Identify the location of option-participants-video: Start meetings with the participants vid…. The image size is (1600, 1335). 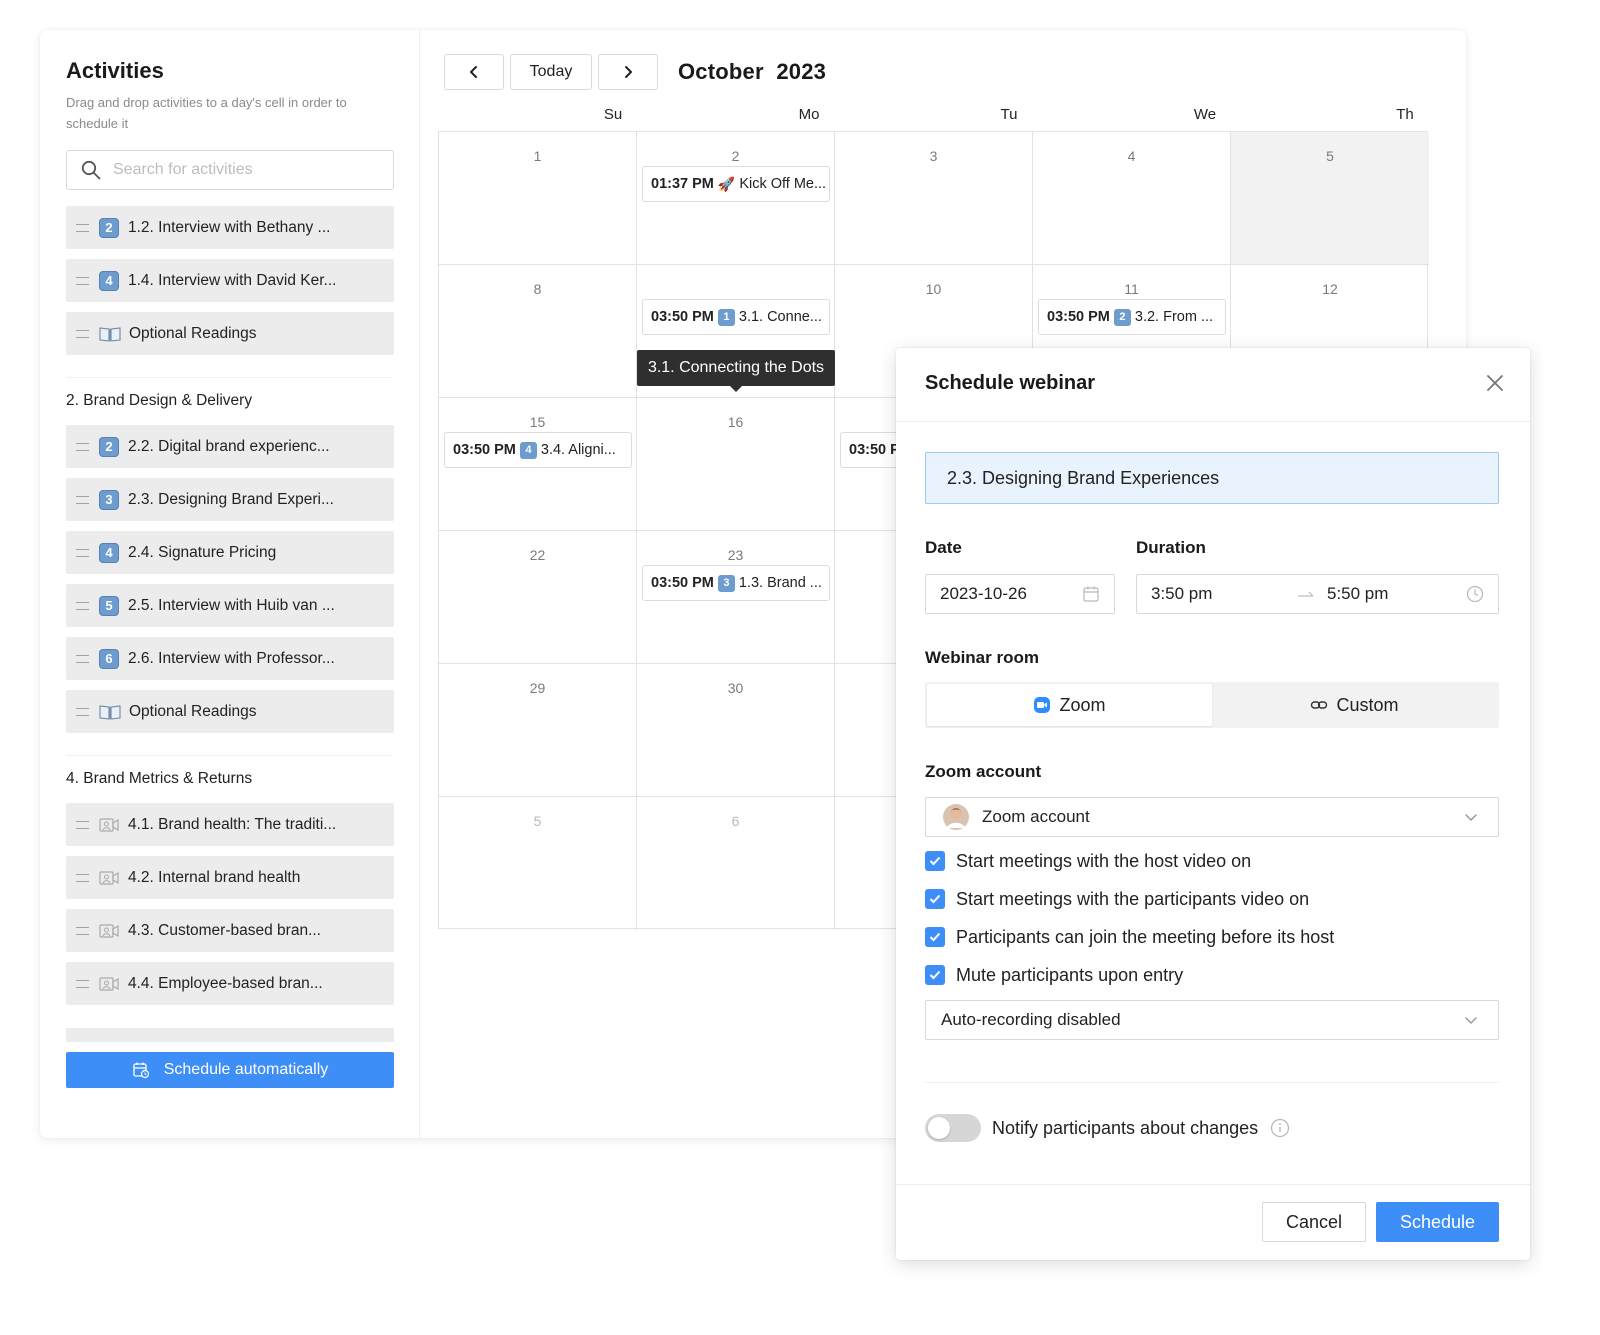
(1117, 899).